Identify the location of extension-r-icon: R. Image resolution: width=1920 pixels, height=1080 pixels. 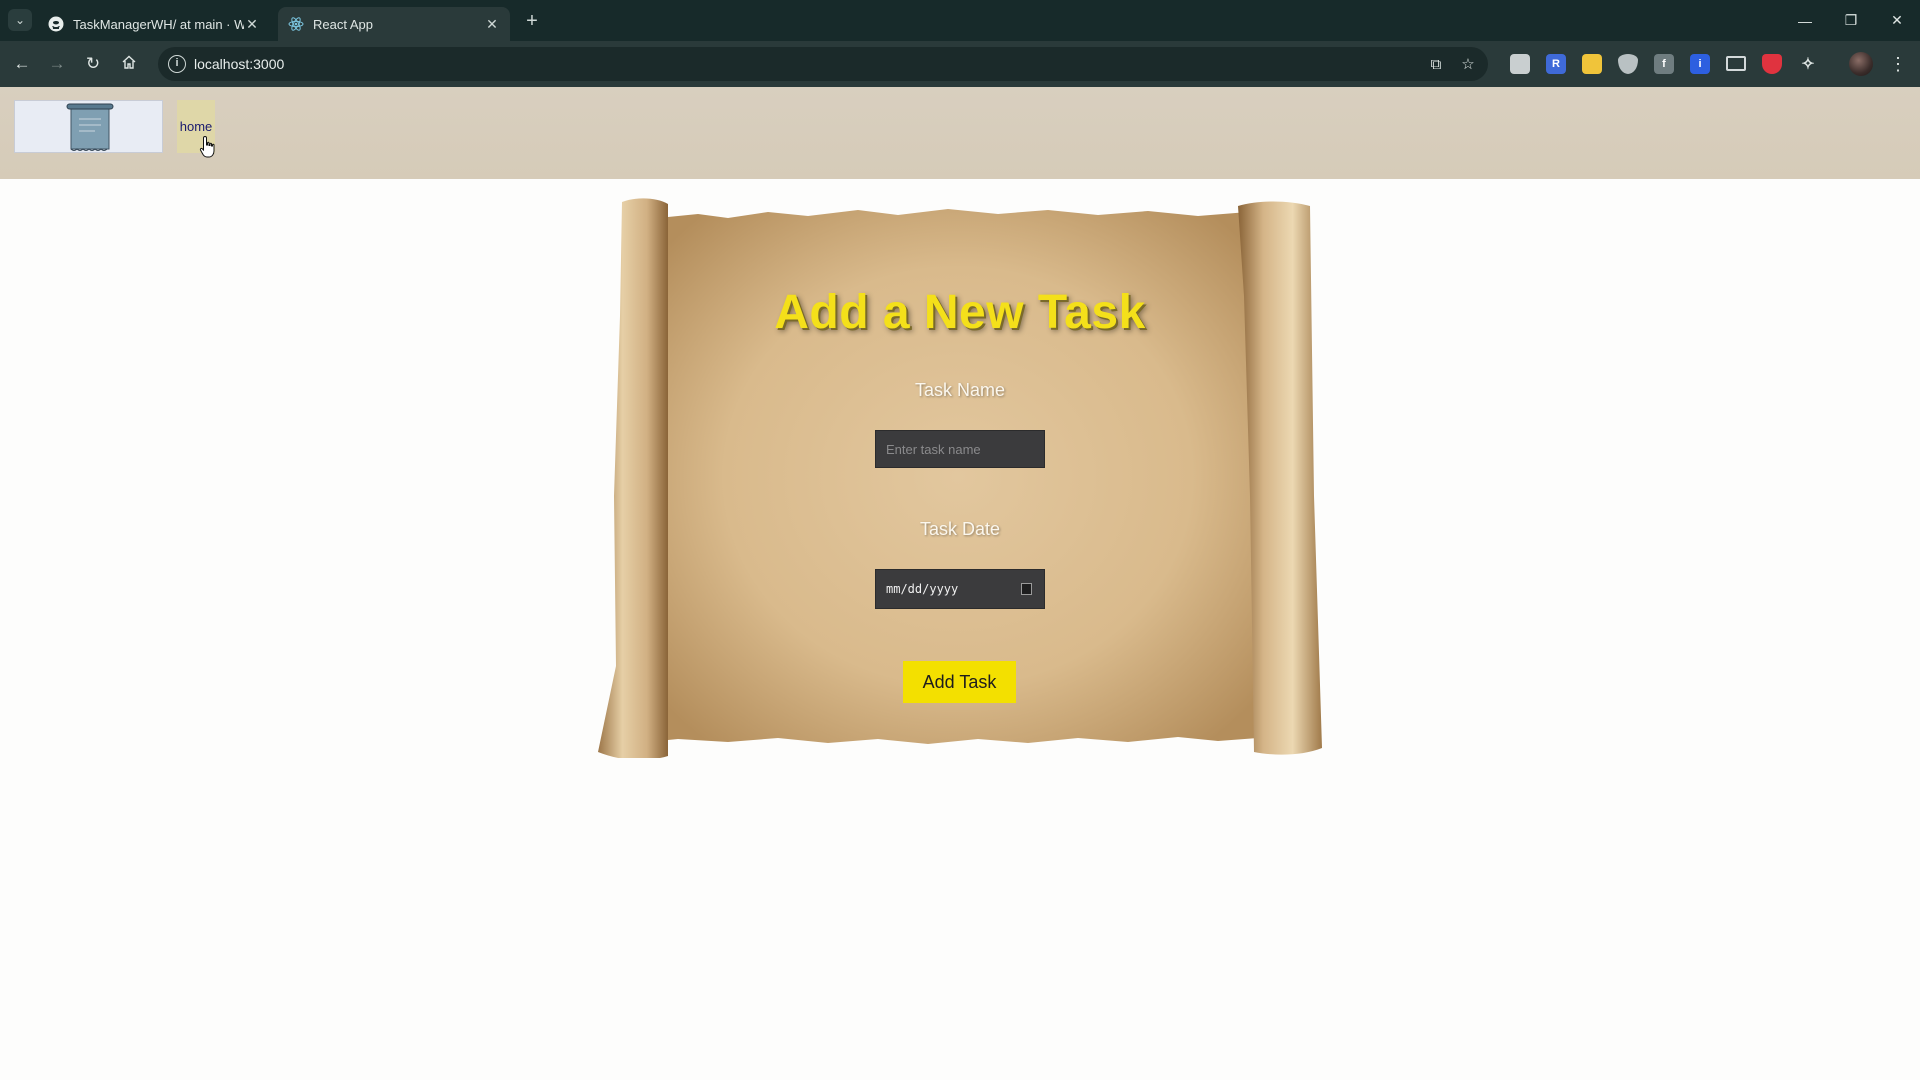
(1556, 64).